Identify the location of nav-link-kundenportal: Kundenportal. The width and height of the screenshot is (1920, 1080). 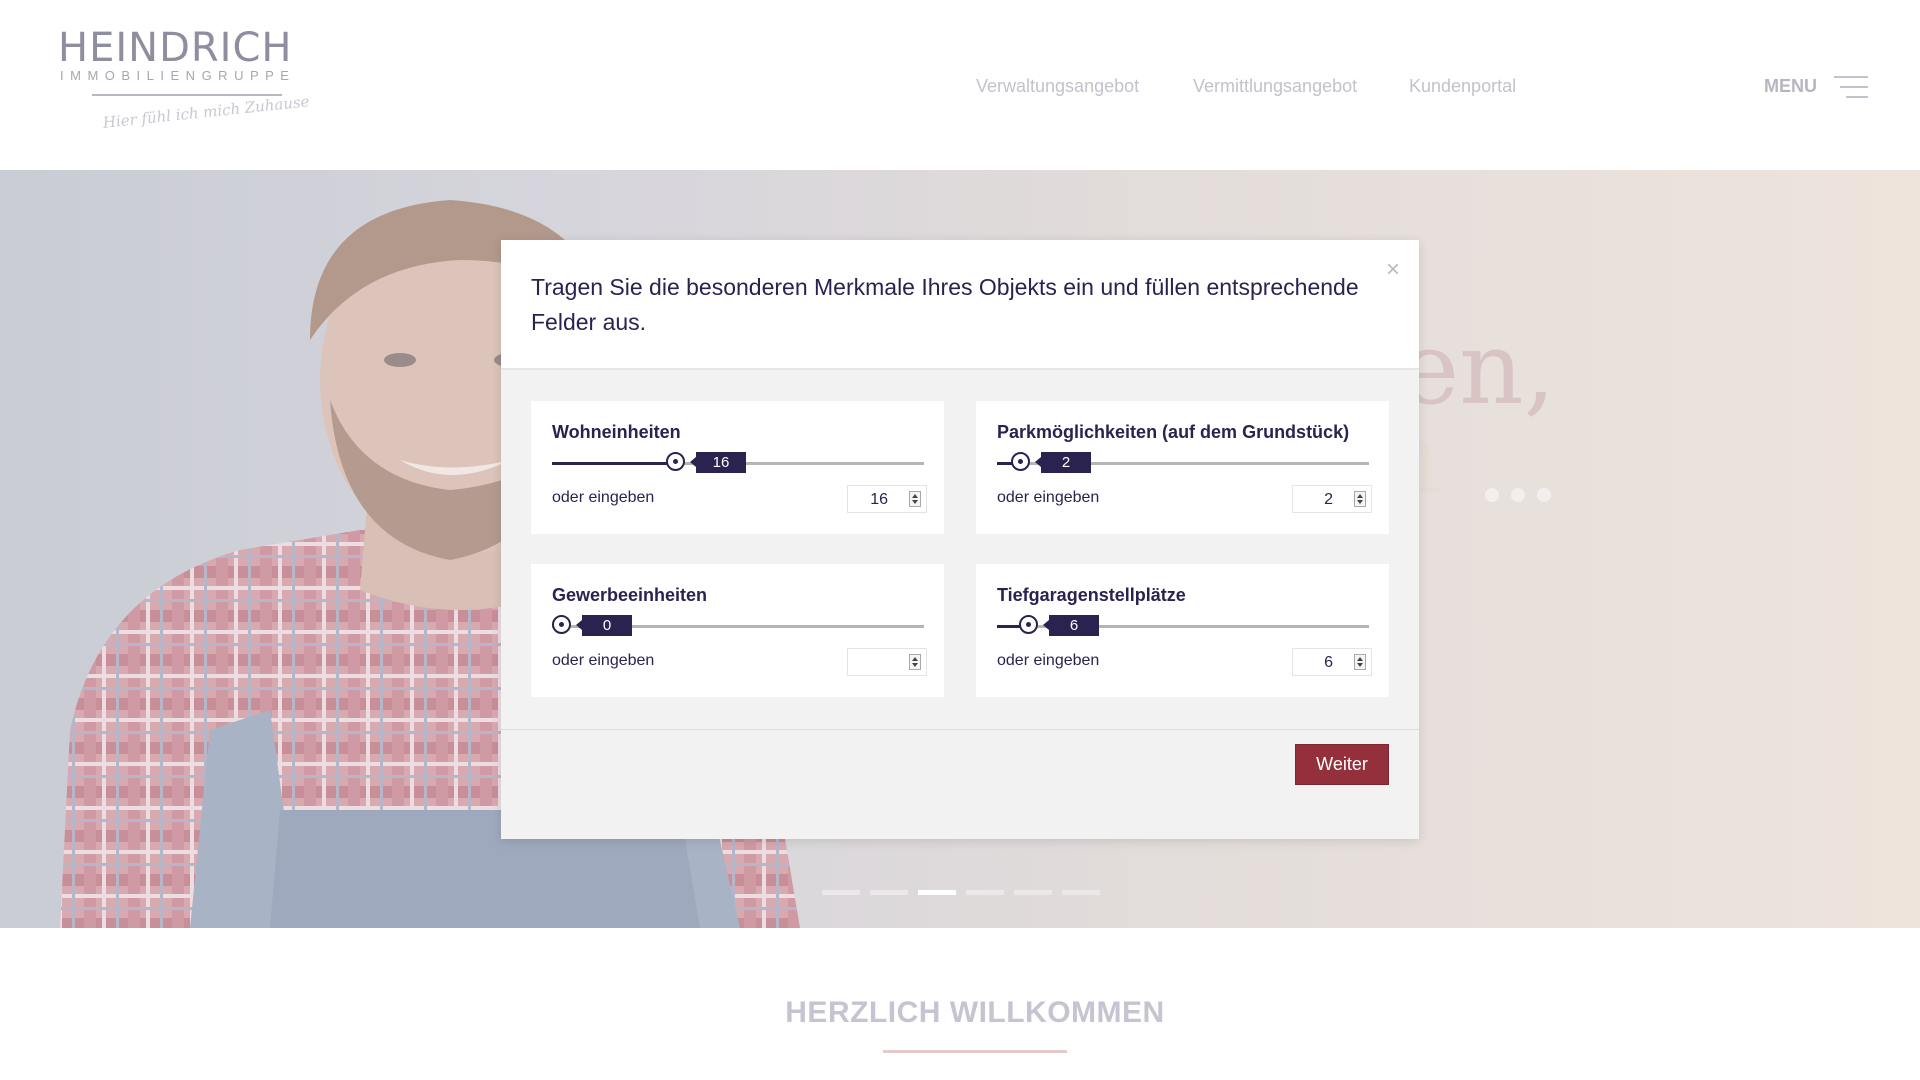
(1462, 86).